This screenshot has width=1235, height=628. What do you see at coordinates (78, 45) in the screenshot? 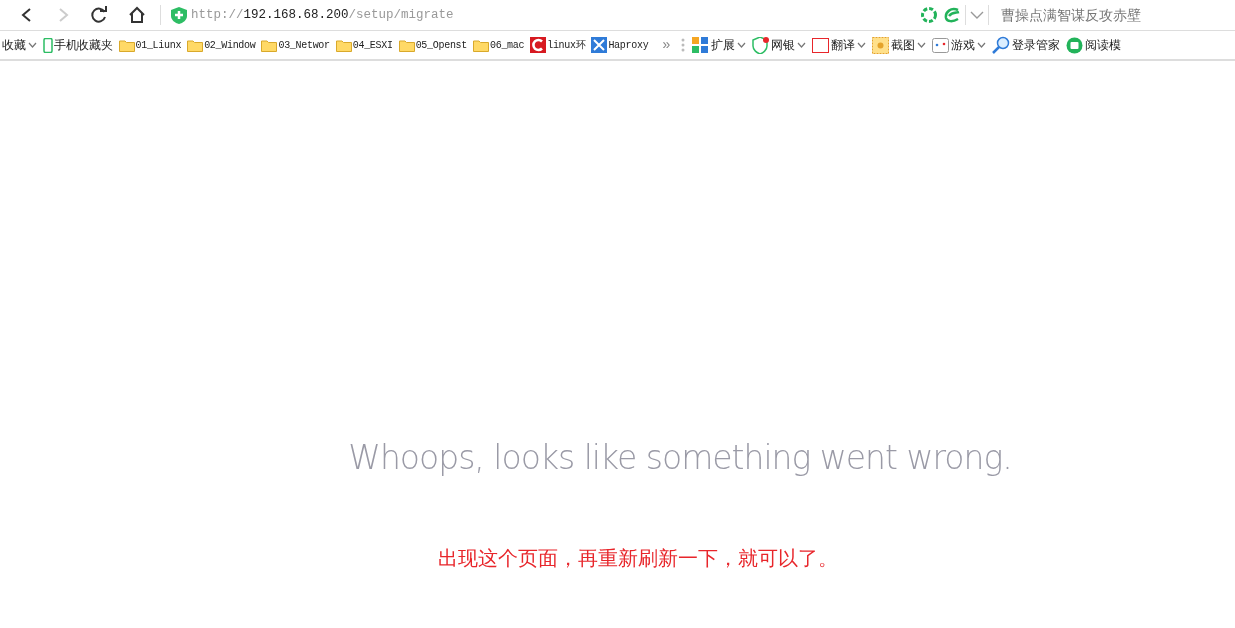
I see `bookmark-link: 手机收藏夹` at bounding box center [78, 45].